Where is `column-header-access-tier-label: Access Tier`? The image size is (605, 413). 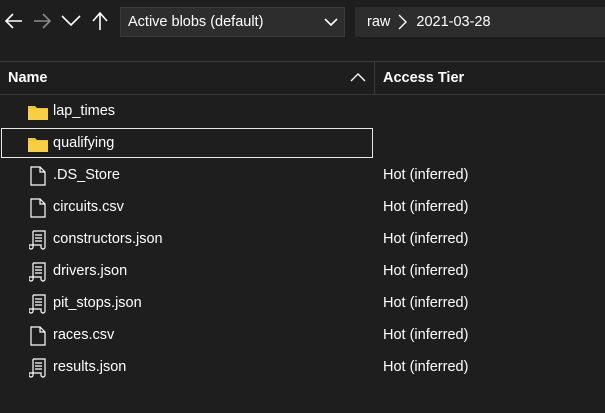 column-header-access-tier-label: Access Tier is located at coordinates (424, 78).